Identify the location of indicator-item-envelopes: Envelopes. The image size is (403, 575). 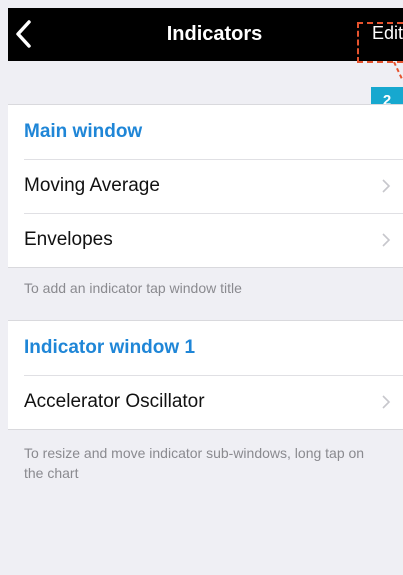
(205, 240).